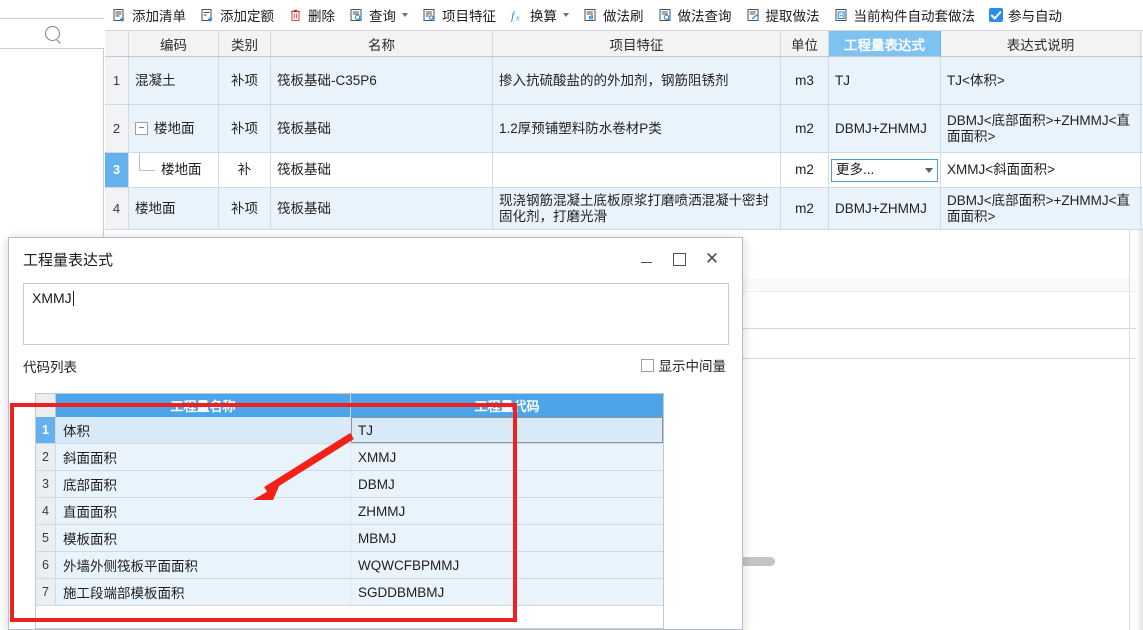 Image resolution: width=1143 pixels, height=630 pixels. I want to click on toolbar-button-project-feature: 项目特征, so click(459, 15).